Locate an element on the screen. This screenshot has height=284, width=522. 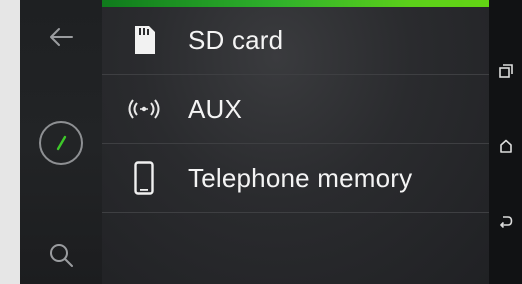
search-icon is located at coordinates (61, 255).